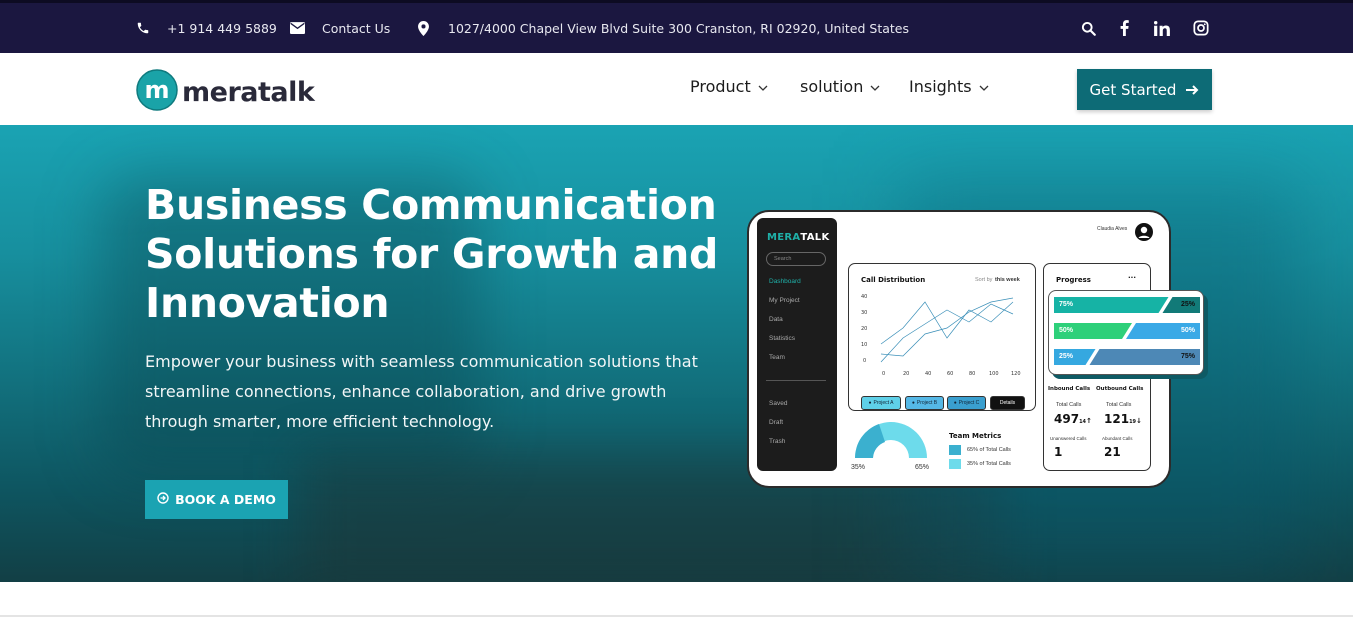 The image size is (1353, 617). What do you see at coordinates (924, 403) in the screenshot?
I see `legend-project-b: ● Project B` at bounding box center [924, 403].